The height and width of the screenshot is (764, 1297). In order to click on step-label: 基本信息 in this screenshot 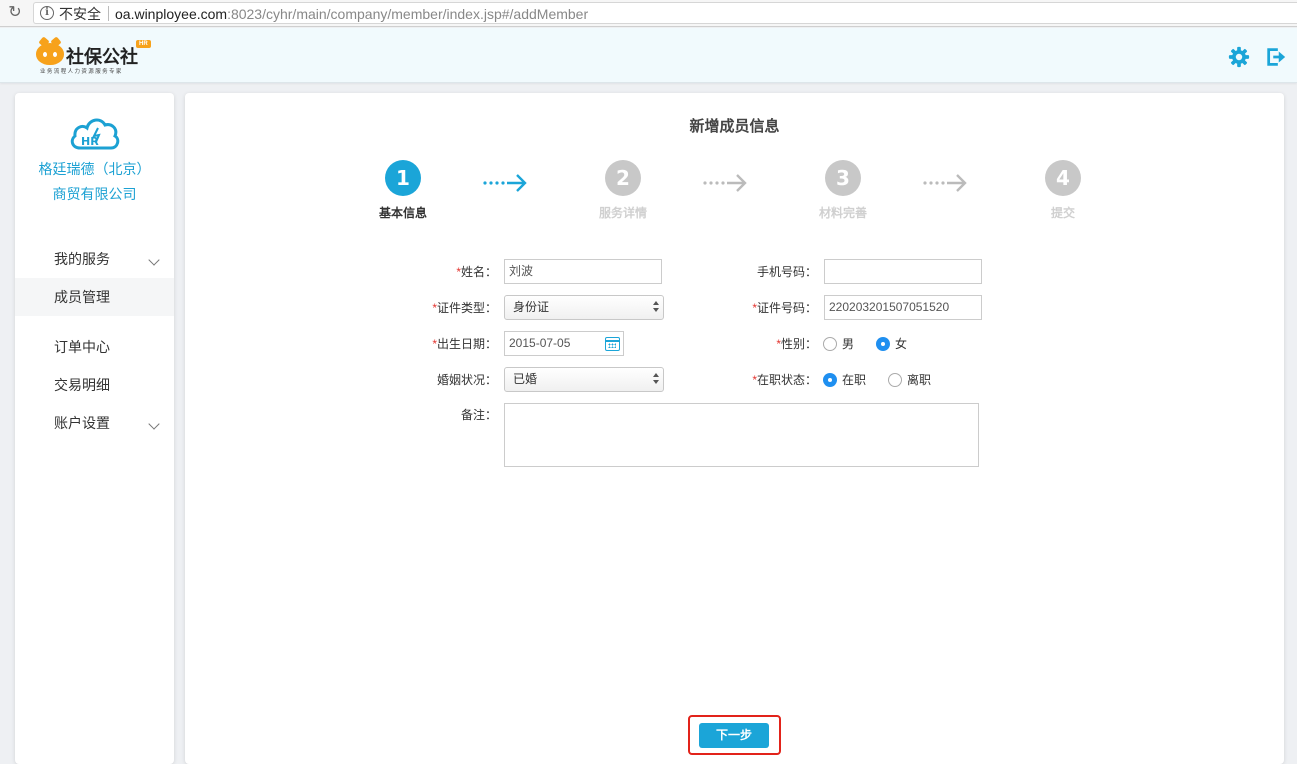, I will do `click(402, 213)`.